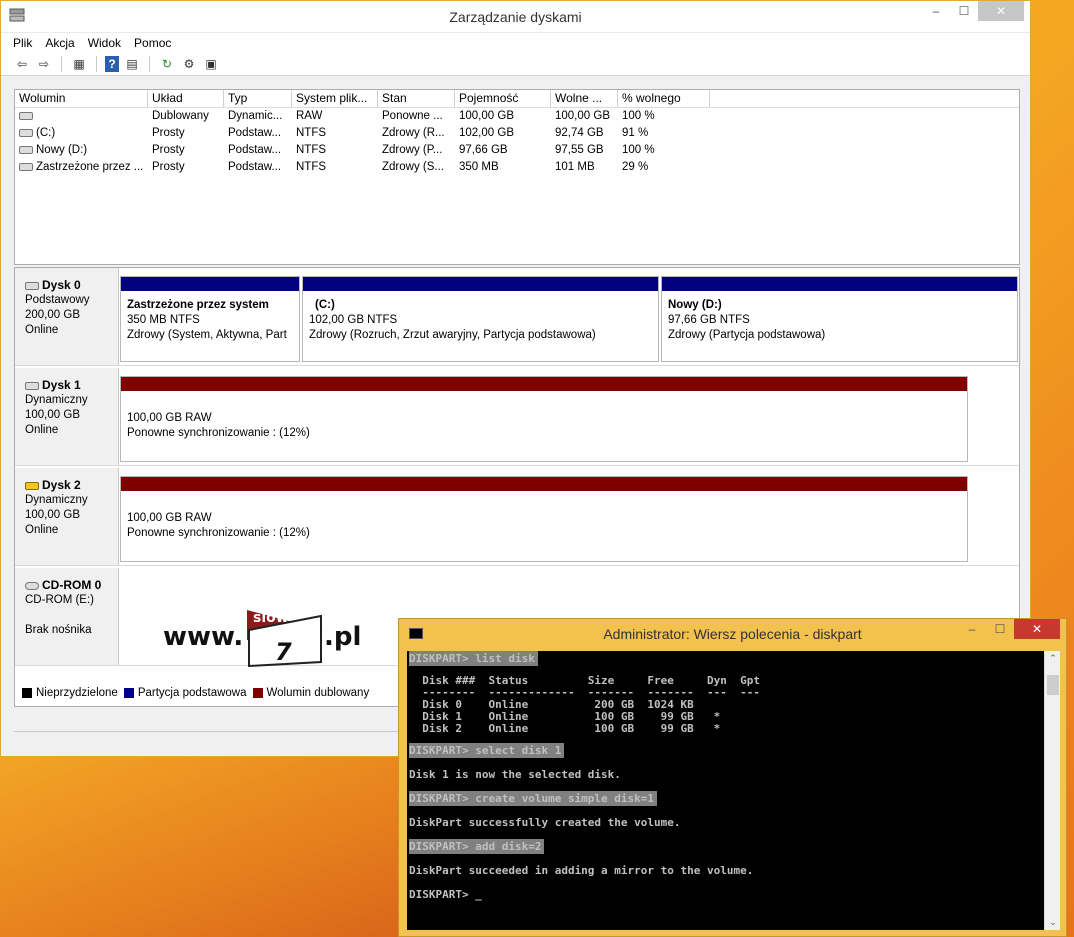 This screenshot has height=937, width=1074. Describe the element at coordinates (579, 150) in the screenshot. I see `cell-wolne: 97,55 GB` at that location.